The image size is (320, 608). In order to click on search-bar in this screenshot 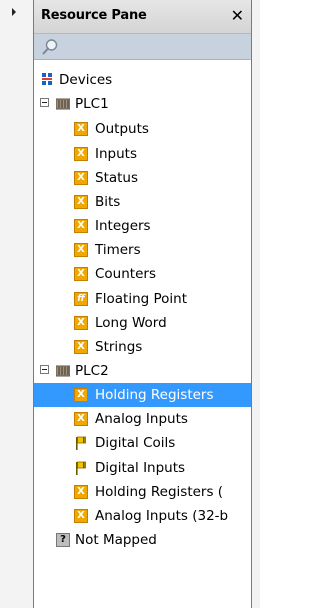, I will do `click(142, 47)`.